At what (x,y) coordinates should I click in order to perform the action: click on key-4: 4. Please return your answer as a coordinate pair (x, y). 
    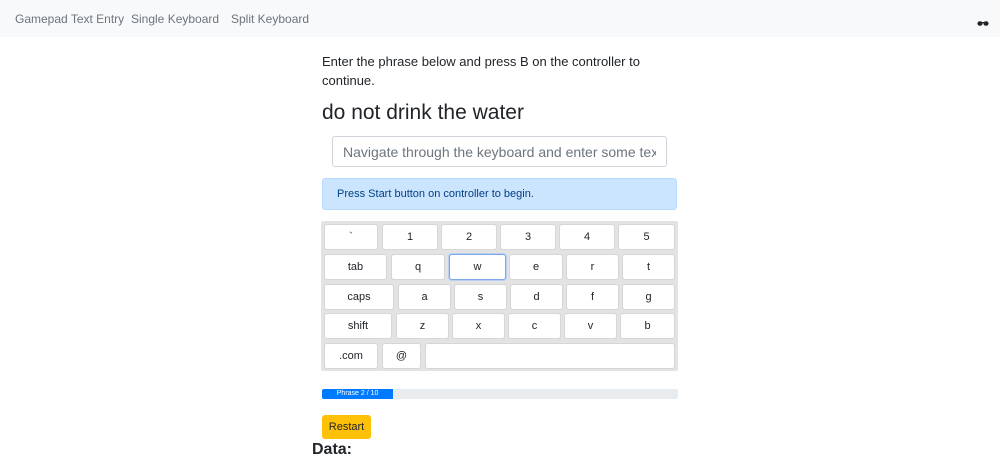
    Looking at the image, I should click on (587, 237).